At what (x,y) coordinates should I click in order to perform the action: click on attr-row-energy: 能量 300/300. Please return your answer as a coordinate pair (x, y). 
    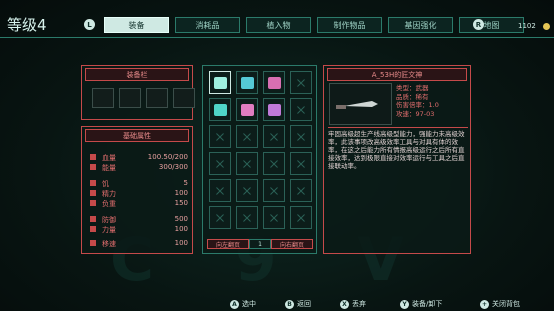
    Looking at the image, I should click on (139, 168).